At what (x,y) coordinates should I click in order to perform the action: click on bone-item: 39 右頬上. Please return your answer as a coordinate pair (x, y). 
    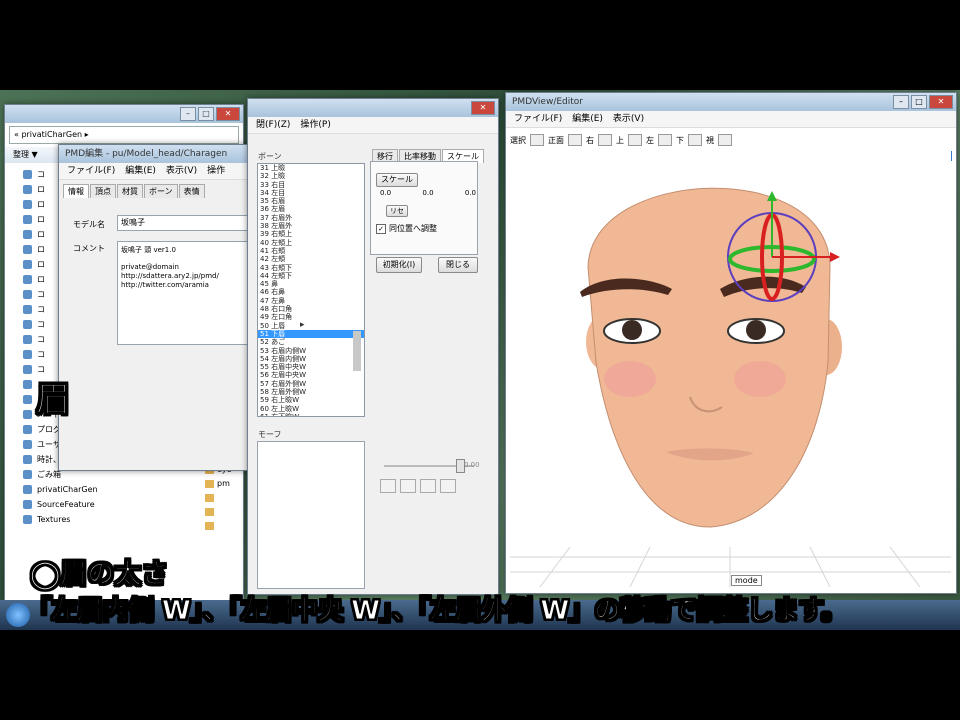
    Looking at the image, I should click on (311, 234).